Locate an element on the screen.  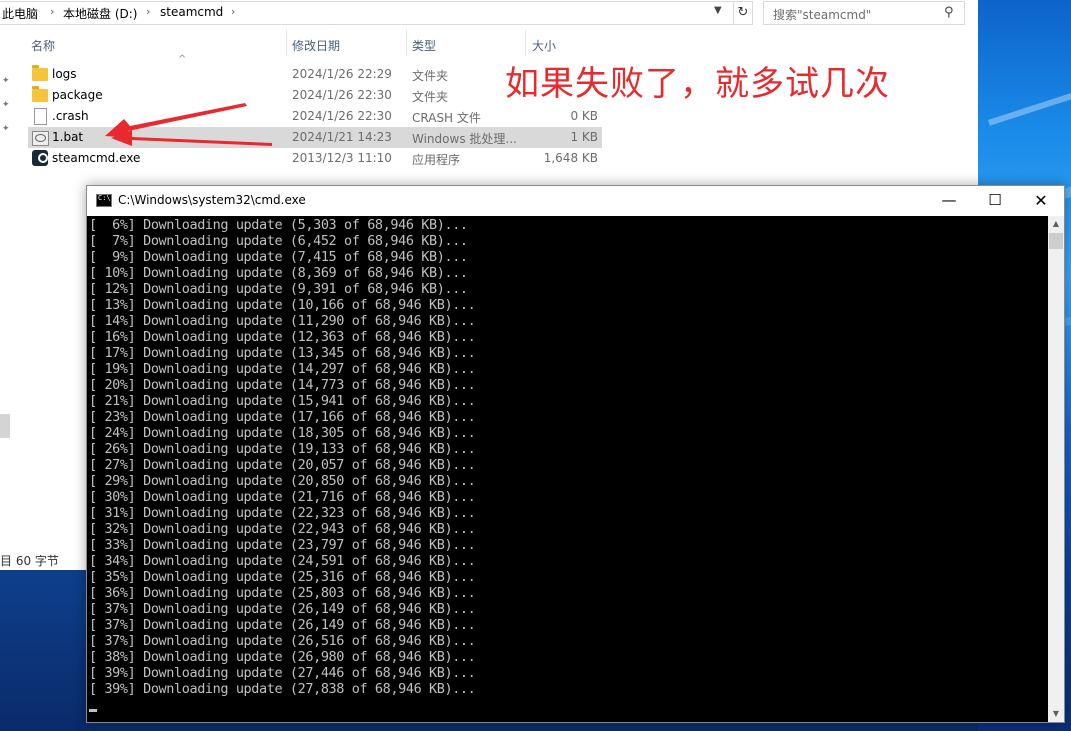
annotation-text: 如果失败了，就多试几次 is located at coordinates (697, 84).